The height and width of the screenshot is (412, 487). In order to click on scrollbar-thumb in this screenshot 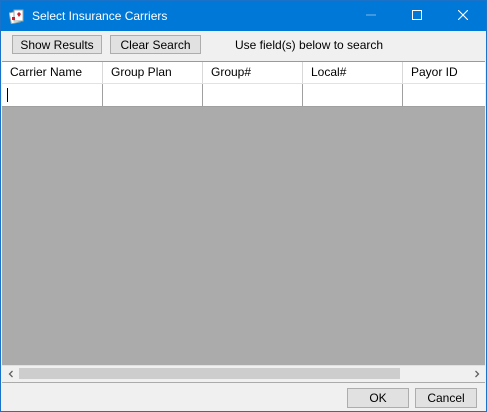, I will do `click(209, 373)`.